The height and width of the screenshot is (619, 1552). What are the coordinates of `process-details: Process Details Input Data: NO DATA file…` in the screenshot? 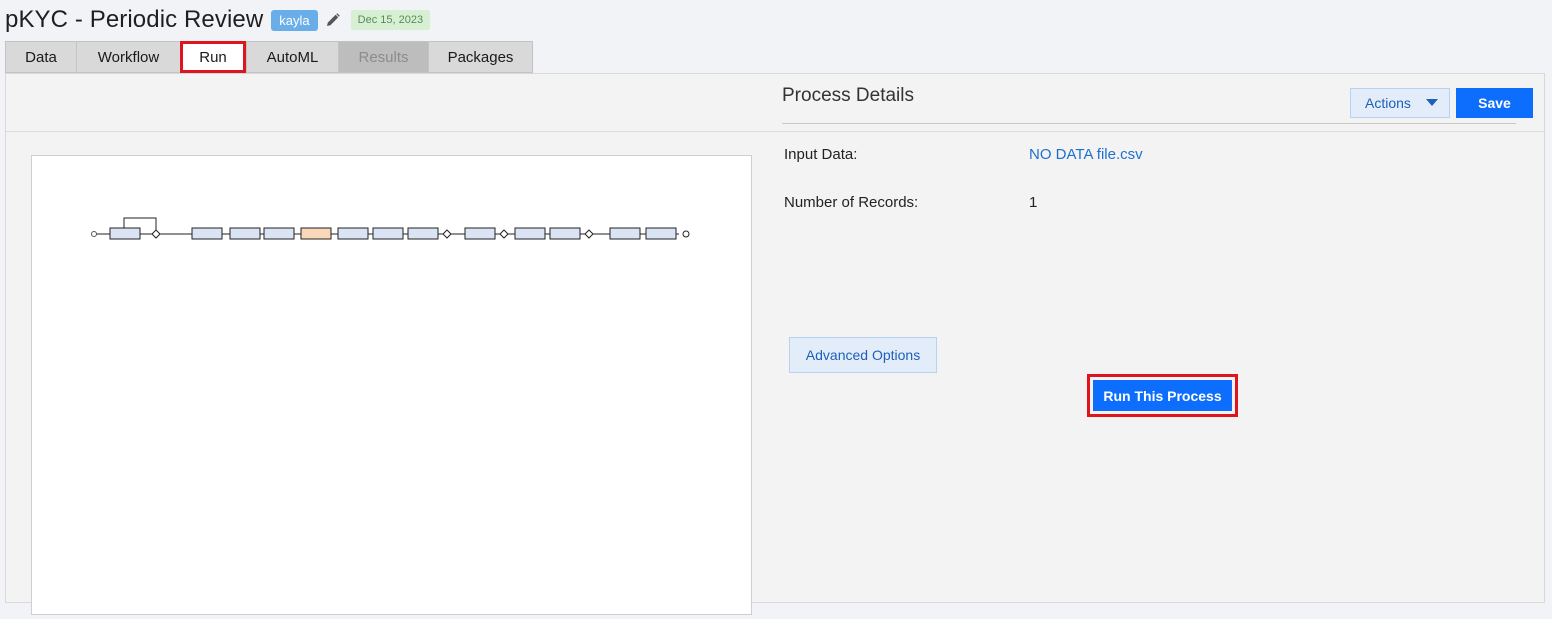 It's located at (1149, 146).